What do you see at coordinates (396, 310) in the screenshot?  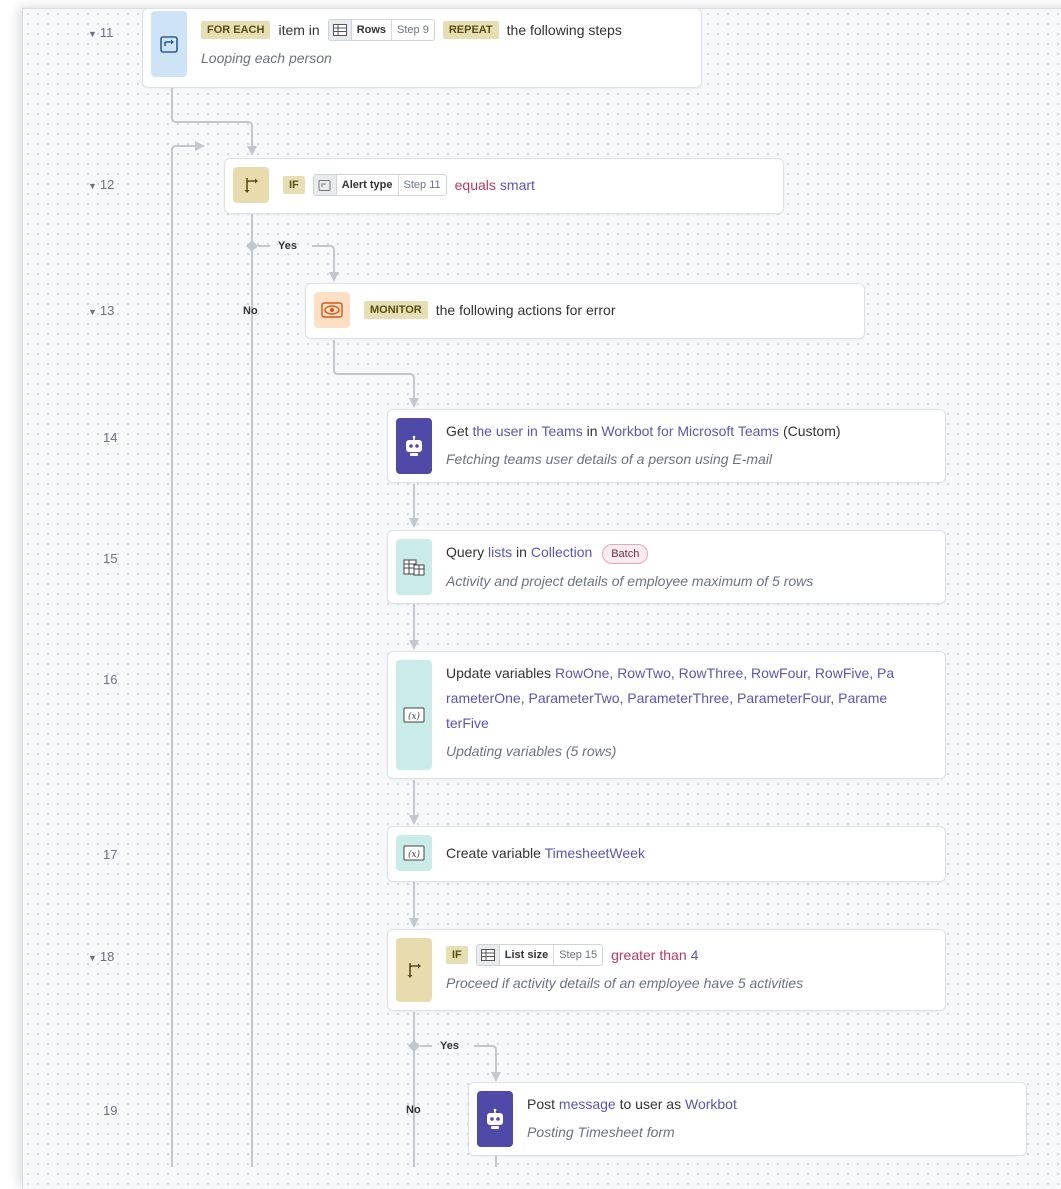 I see `monitor-keyword: MONITOR` at bounding box center [396, 310].